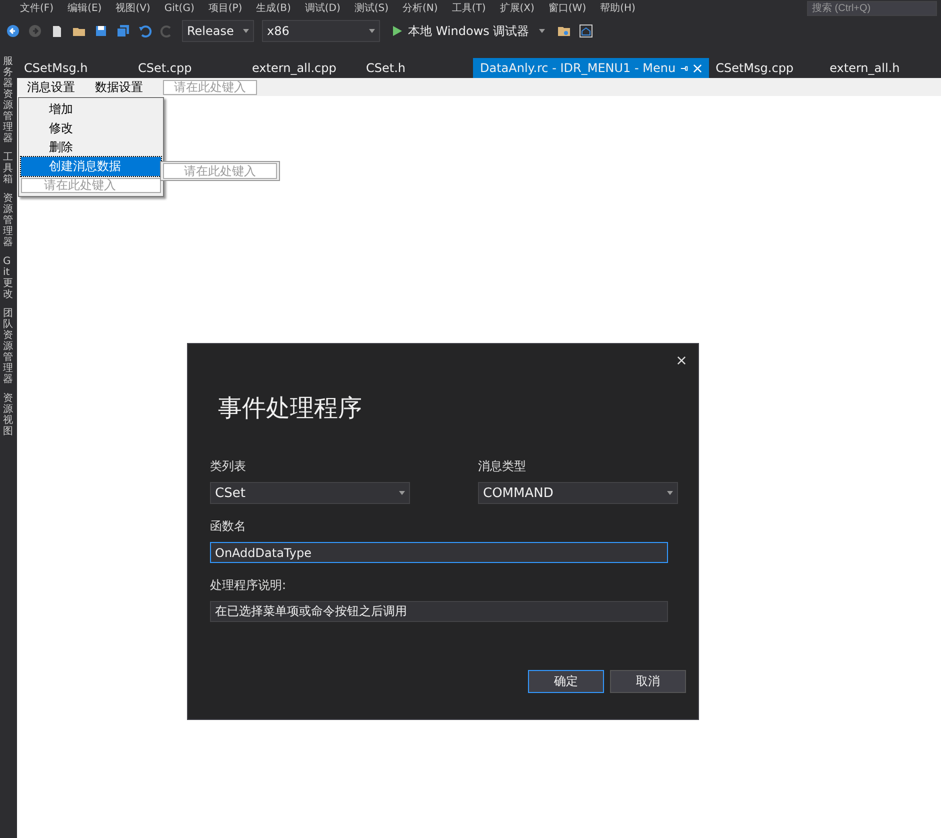 This screenshot has height=838, width=941. Describe the element at coordinates (397, 31) in the screenshot. I see `play-icon` at that location.